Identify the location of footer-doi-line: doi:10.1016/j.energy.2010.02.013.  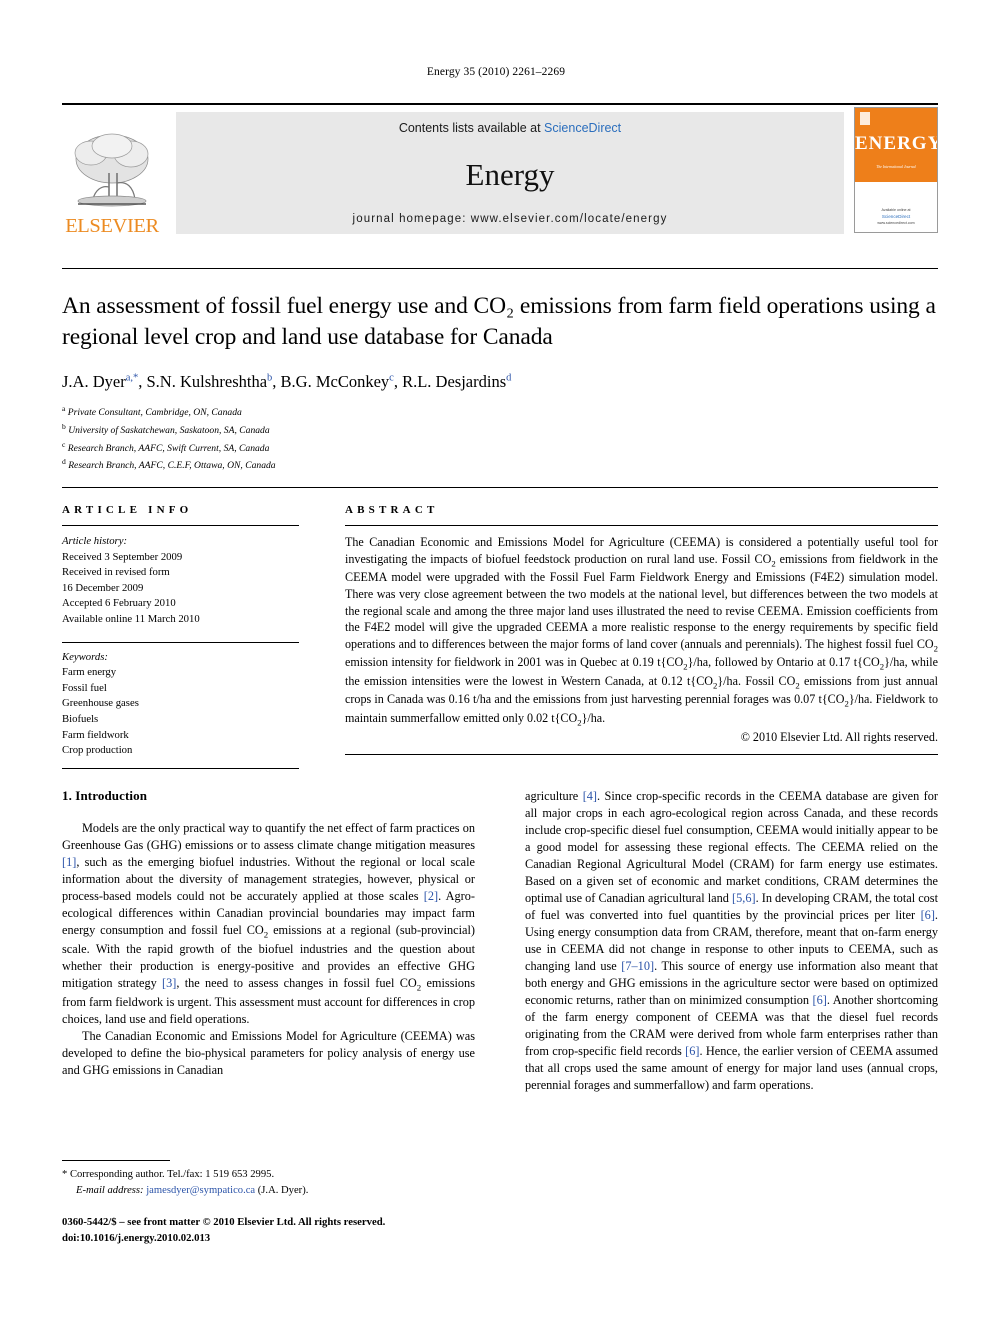
(312, 1239).